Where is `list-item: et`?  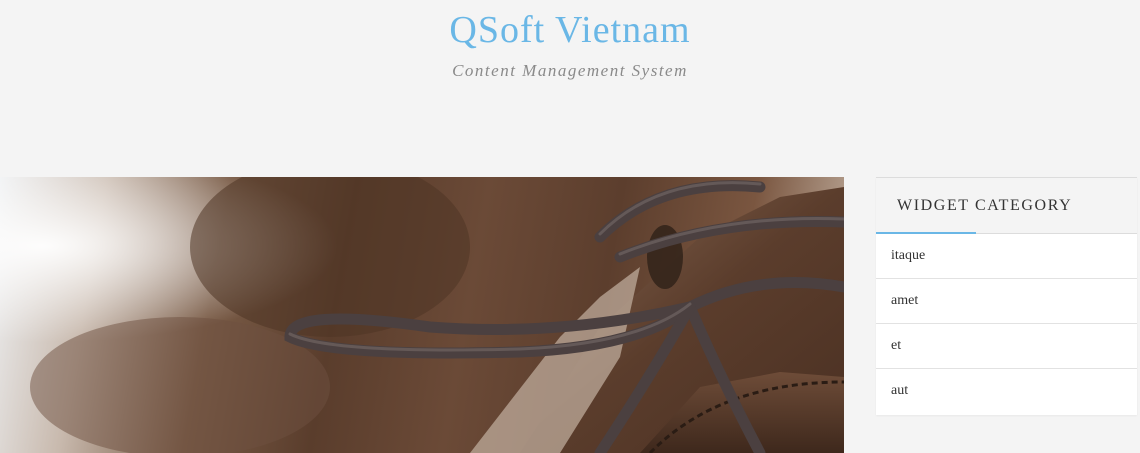
list-item: et is located at coordinates (1006, 346).